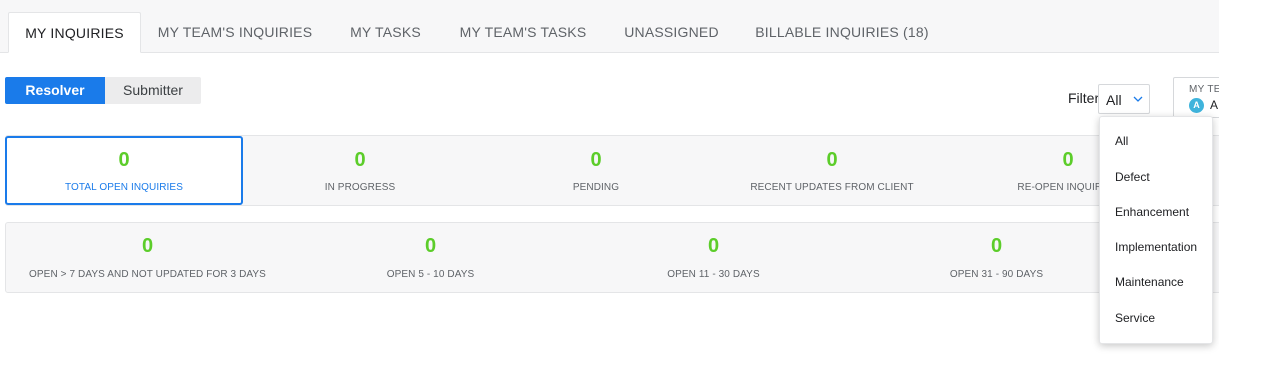 The width and height of the screenshot is (1280, 366). I want to click on stat-total-open-inquiries: 0 TOTAL OPEN INQUIRIES, so click(124, 170).